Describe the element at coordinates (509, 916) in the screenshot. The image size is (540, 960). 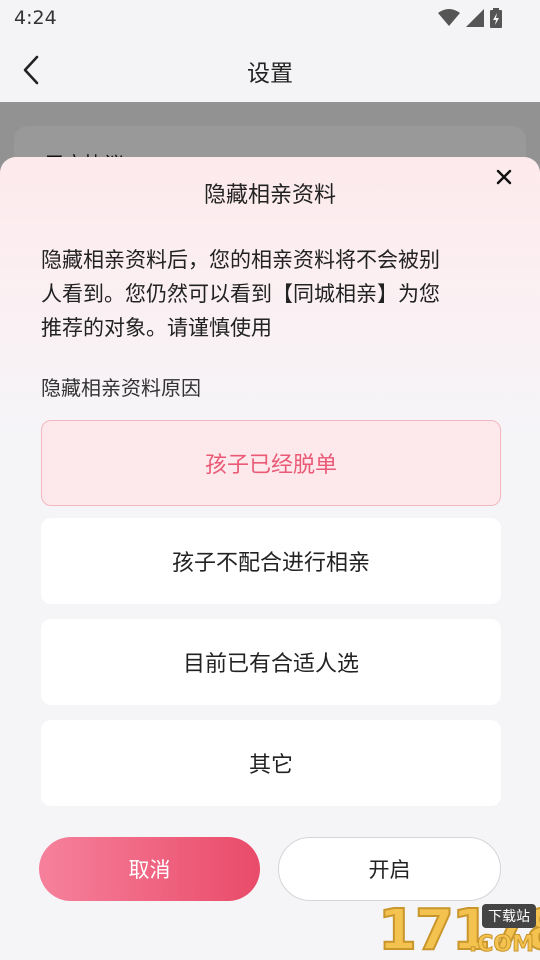
I see `watermark-tag: 下载站` at that location.